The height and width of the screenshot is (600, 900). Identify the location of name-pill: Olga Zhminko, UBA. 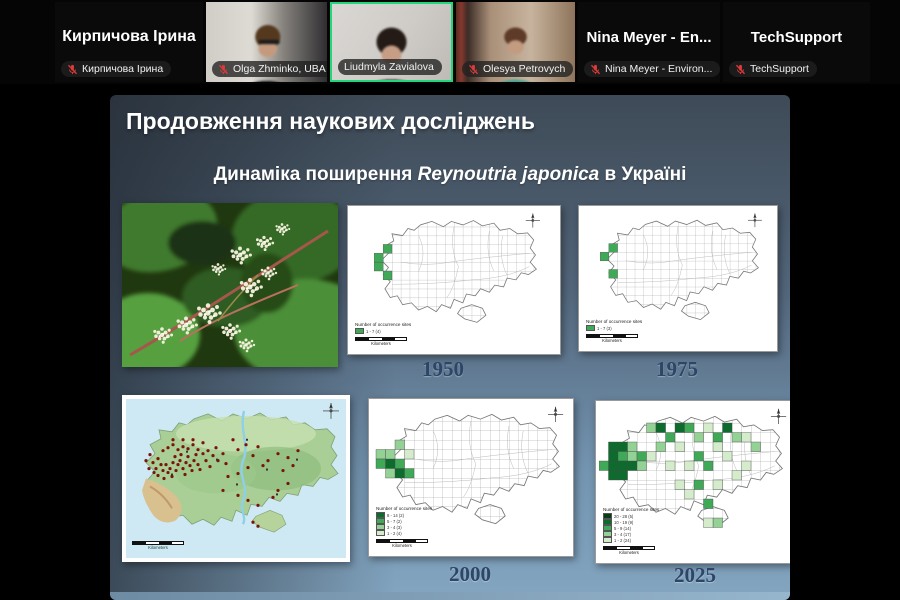
(269, 69).